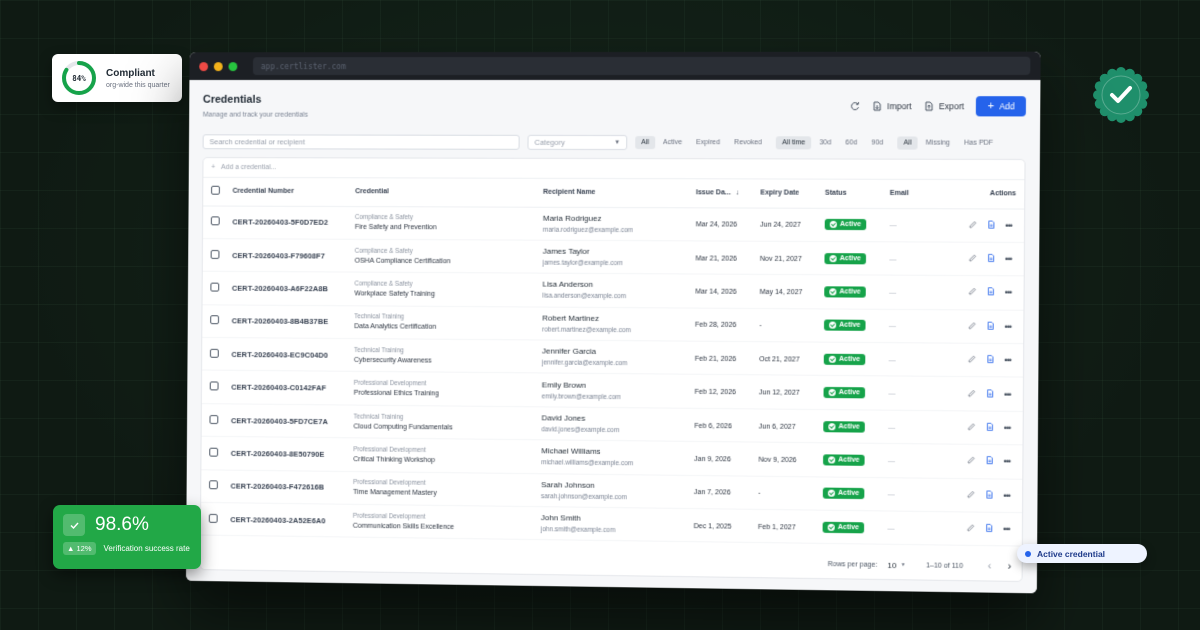 This screenshot has width=1200, height=630. What do you see at coordinates (218, 66) in the screenshot?
I see `minimize-window-button` at bounding box center [218, 66].